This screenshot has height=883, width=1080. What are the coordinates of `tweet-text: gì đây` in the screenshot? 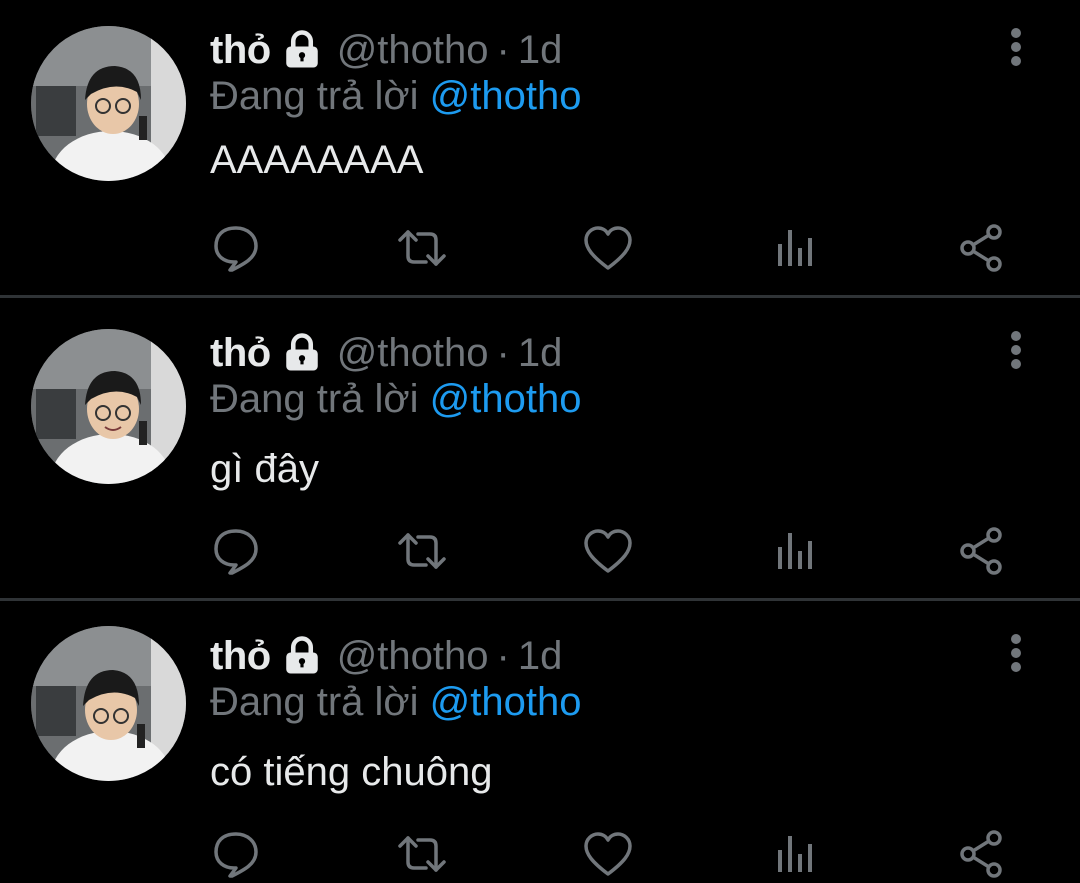 It's located at (264, 469).